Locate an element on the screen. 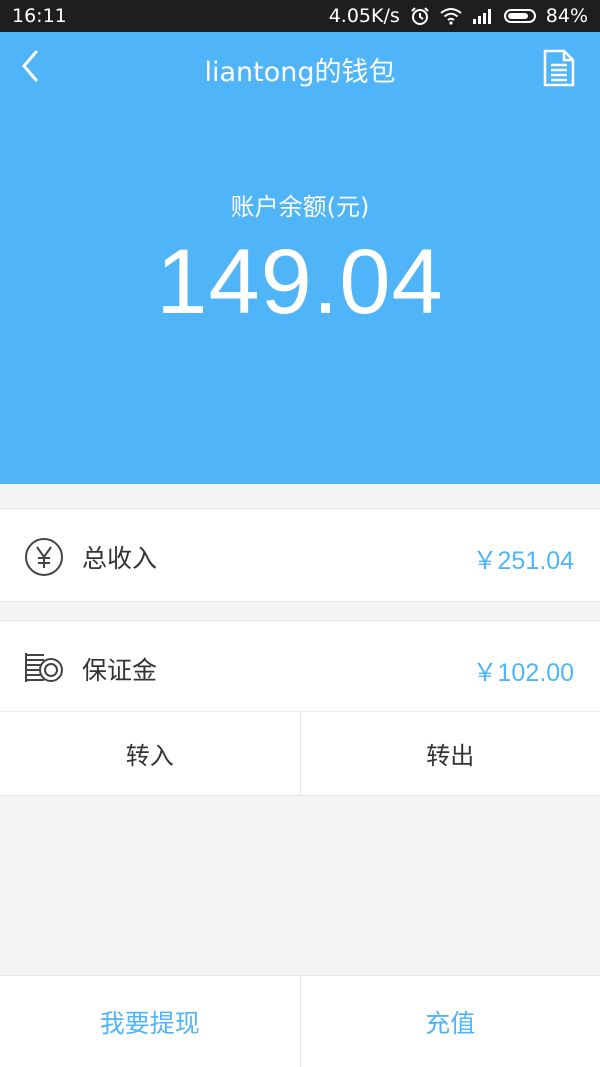 This screenshot has width=600, height=1067. yuan-circle-icon is located at coordinates (44, 559).